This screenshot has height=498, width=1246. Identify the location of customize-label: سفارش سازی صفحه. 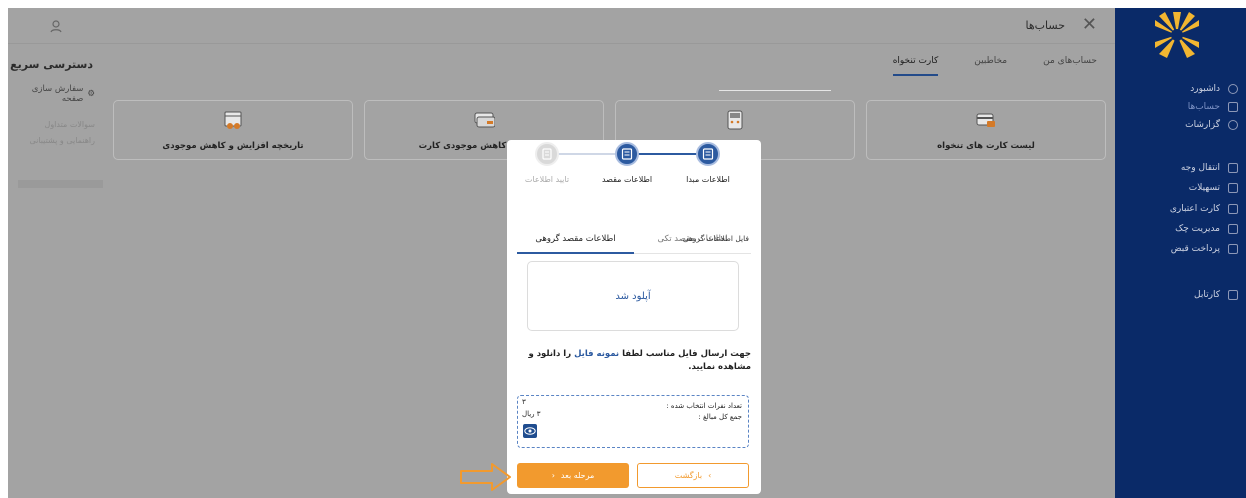
(57, 94).